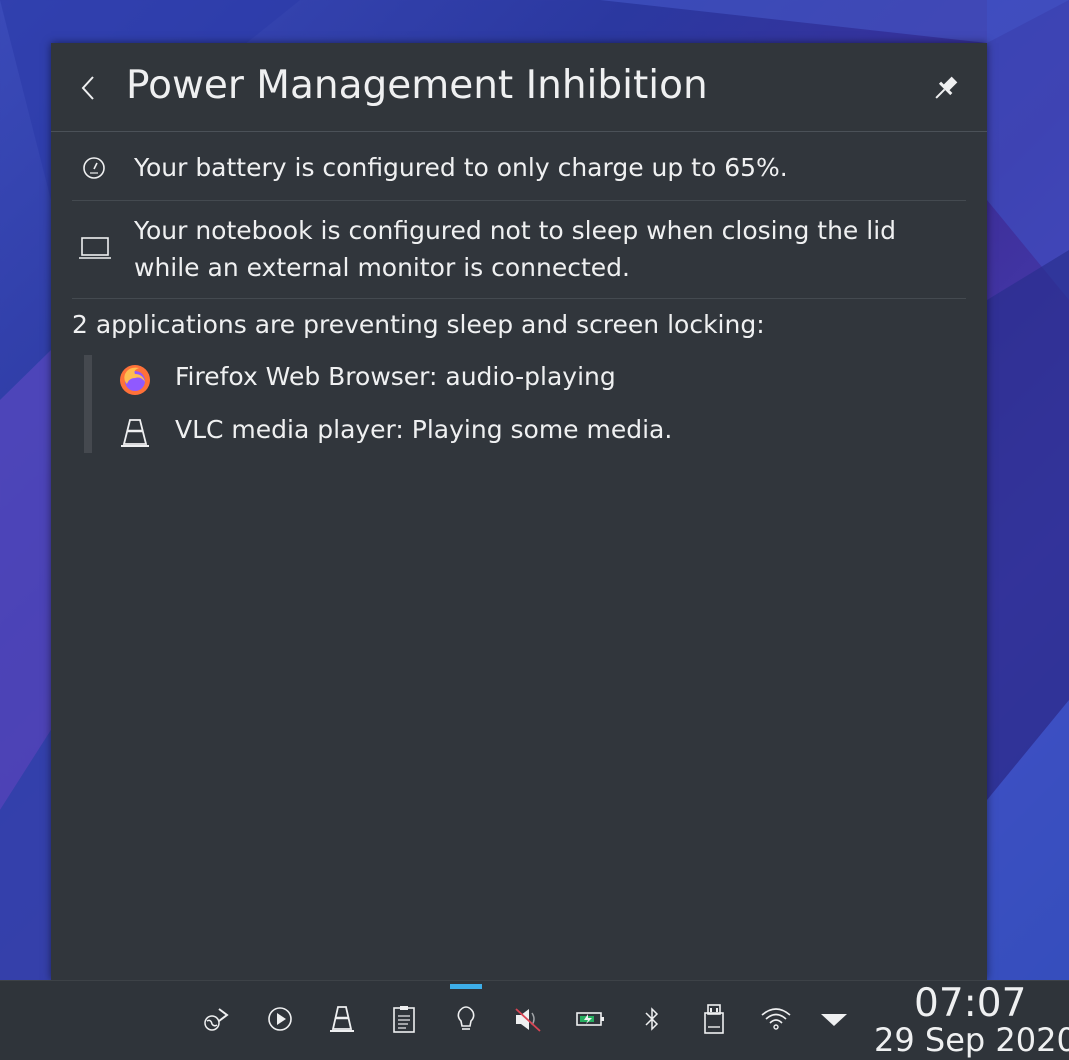 Image resolution: width=1069 pixels, height=1060 pixels. Describe the element at coordinates (466, 986) in the screenshot. I see `active-indicator` at that location.